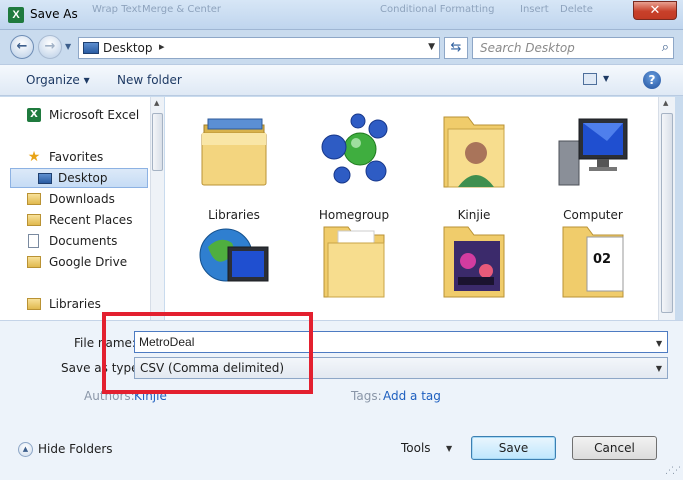  I want to click on file-item-photo-folder, so click(474, 267).